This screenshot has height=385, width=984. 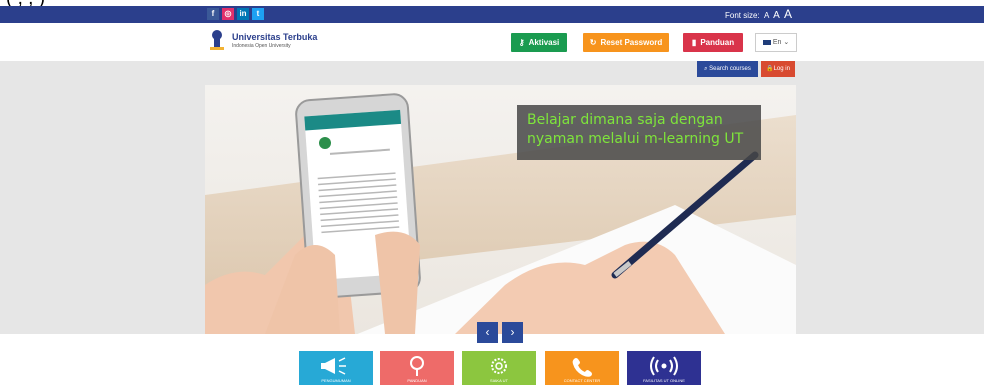 I want to click on ut-logo-icon, so click(x=217, y=40).